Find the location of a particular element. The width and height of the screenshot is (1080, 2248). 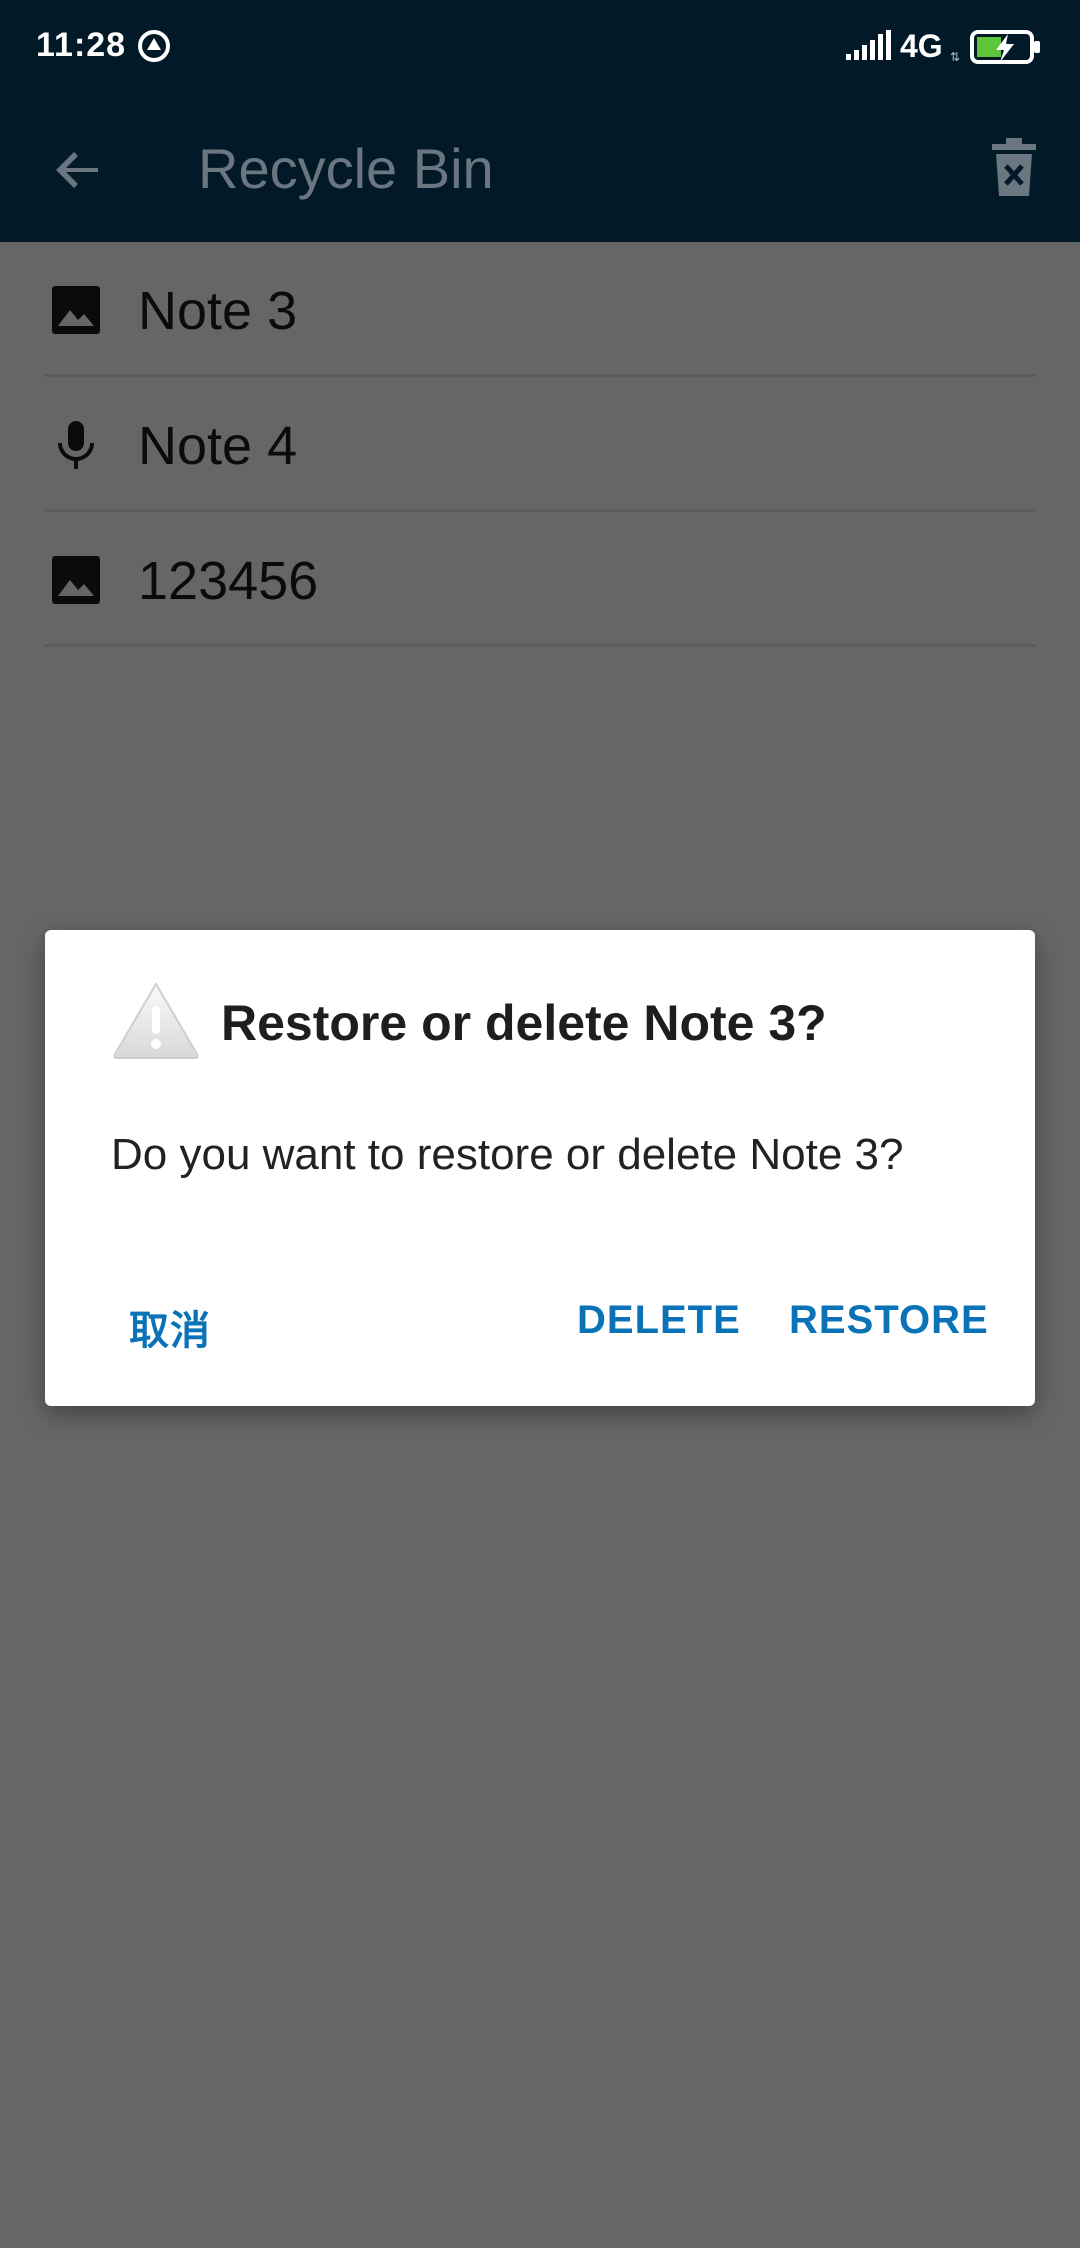

app-bar: Recycle Bin is located at coordinates (540, 168).